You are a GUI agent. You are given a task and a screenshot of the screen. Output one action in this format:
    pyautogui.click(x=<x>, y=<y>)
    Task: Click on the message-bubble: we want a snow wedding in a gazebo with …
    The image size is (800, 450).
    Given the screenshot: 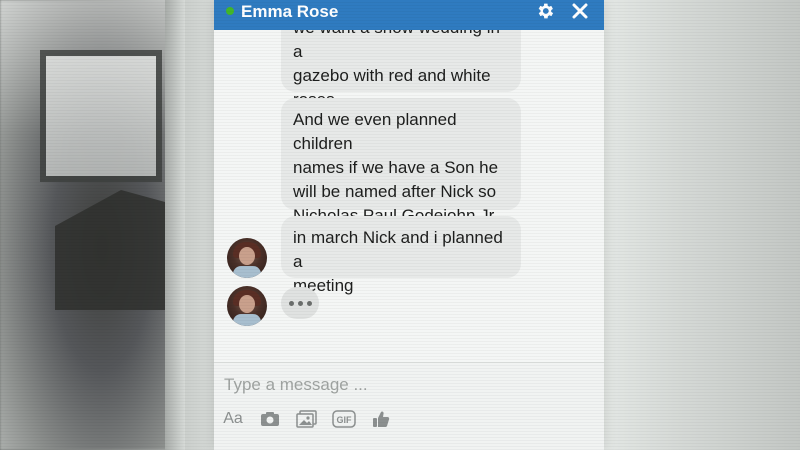 What is the action you would take?
    pyautogui.click(x=401, y=69)
    